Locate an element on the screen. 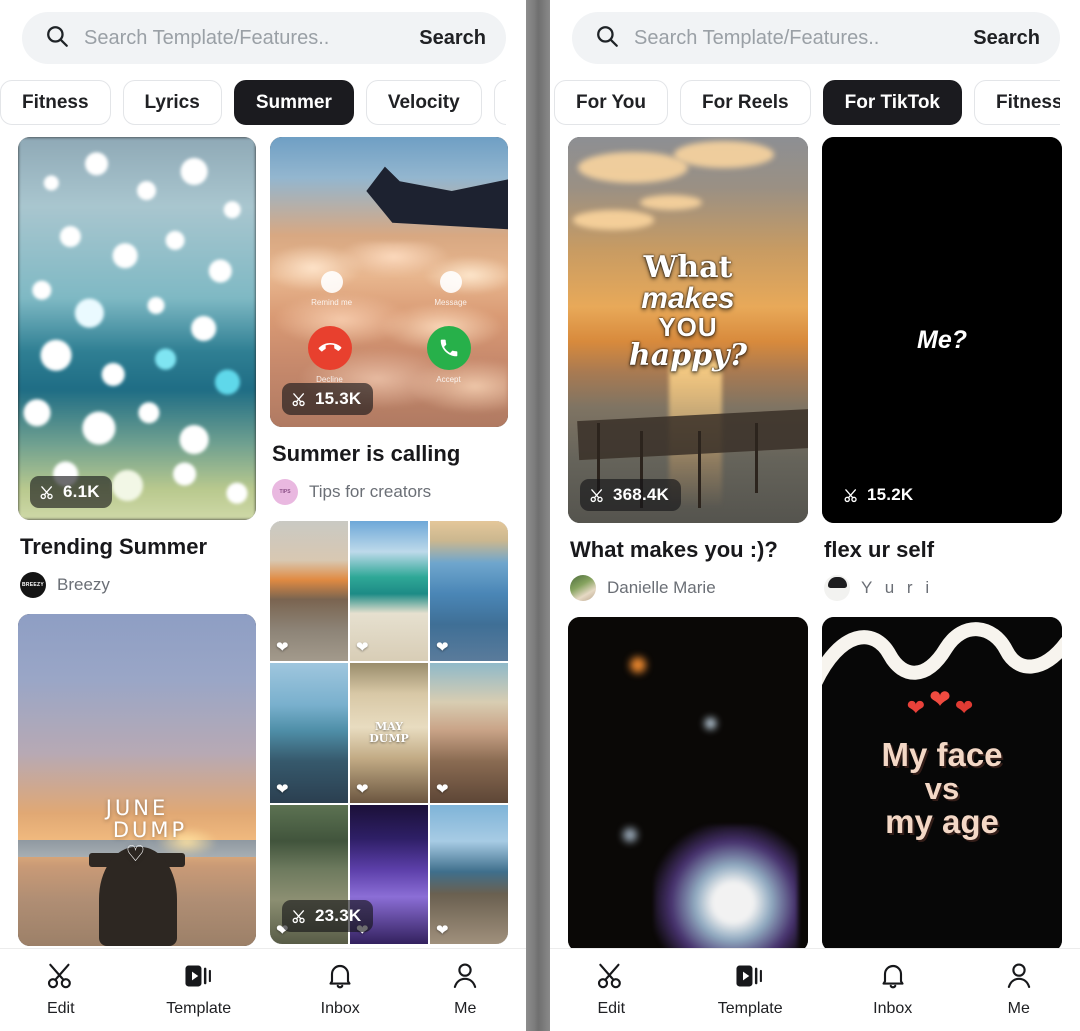 Image resolution: width=1080 pixels, height=1031 pixels. usage-count-badge: 6.1K is located at coordinates (71, 492).